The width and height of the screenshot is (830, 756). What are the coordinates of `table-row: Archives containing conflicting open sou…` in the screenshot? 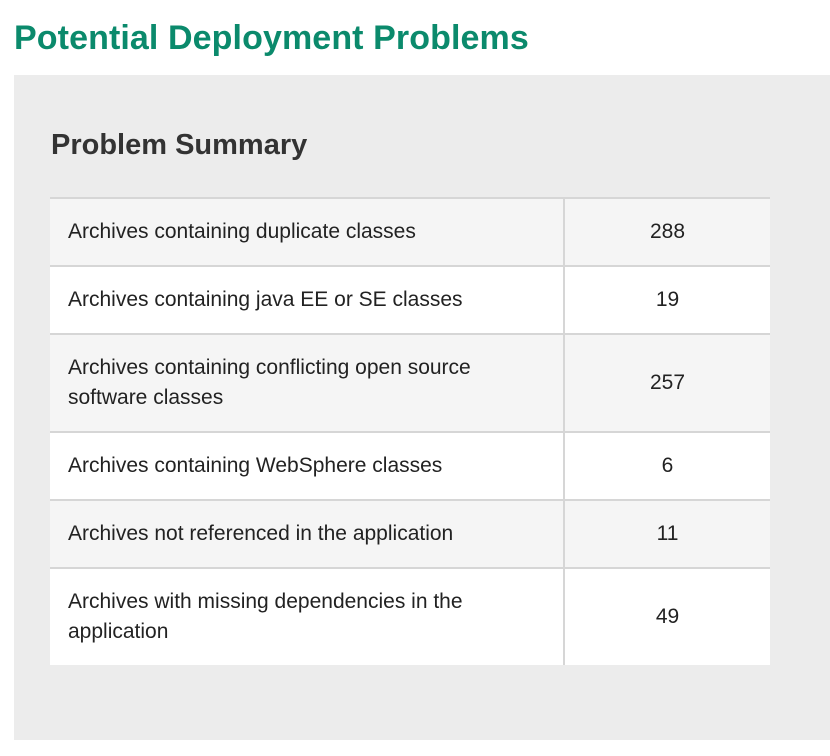 It's located at (410, 382).